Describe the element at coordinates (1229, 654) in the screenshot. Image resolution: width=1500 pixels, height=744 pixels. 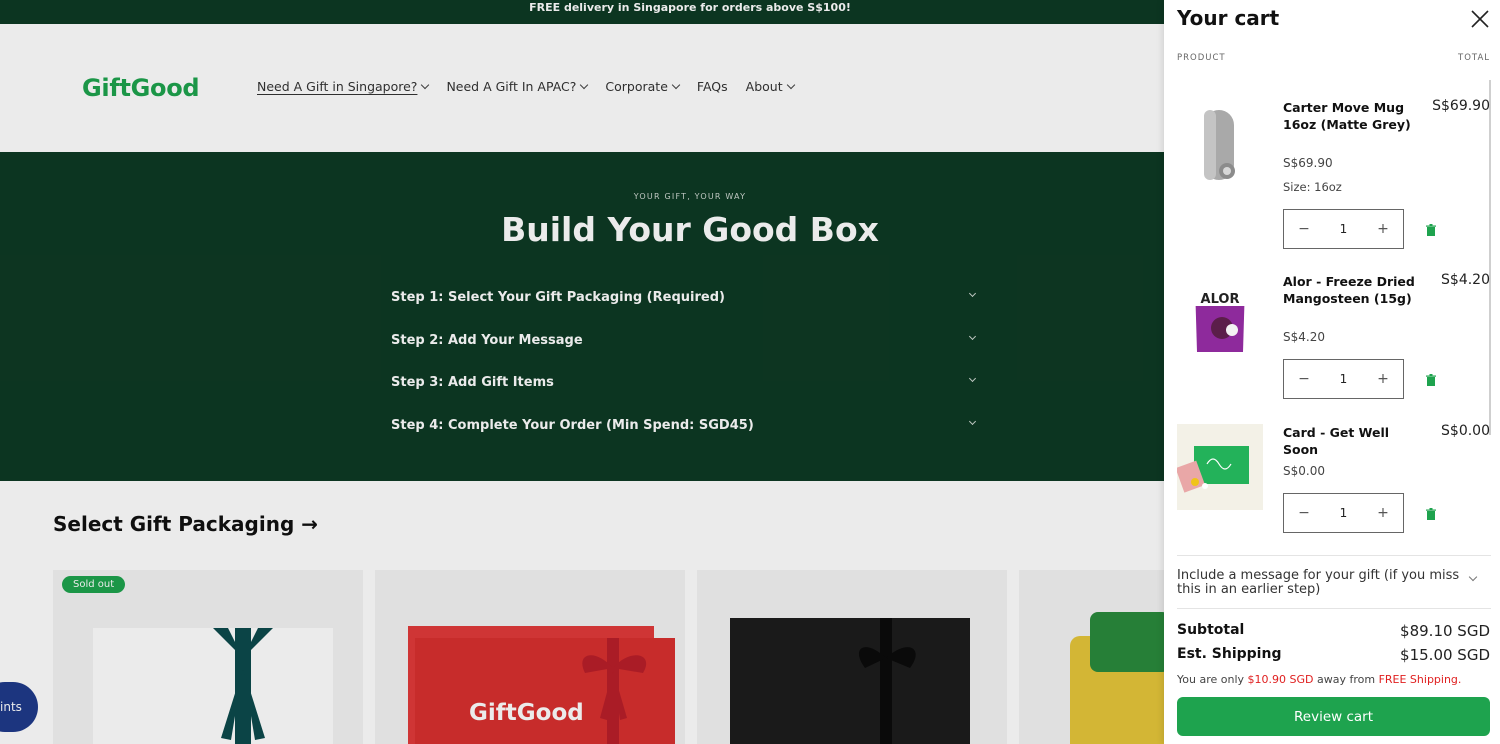
I see `shipping-label: Est. Shipping` at that location.